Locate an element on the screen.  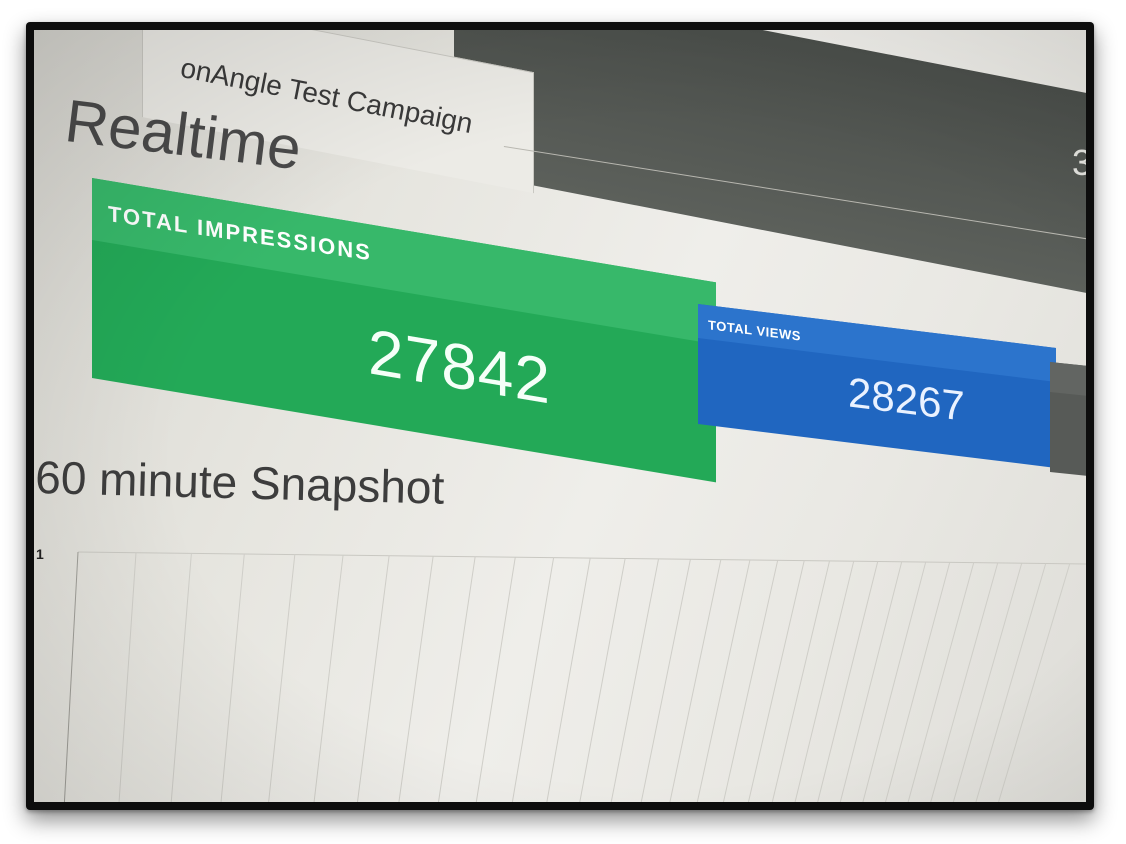
total-impressions-value: 27842 is located at coordinates (459, 366).